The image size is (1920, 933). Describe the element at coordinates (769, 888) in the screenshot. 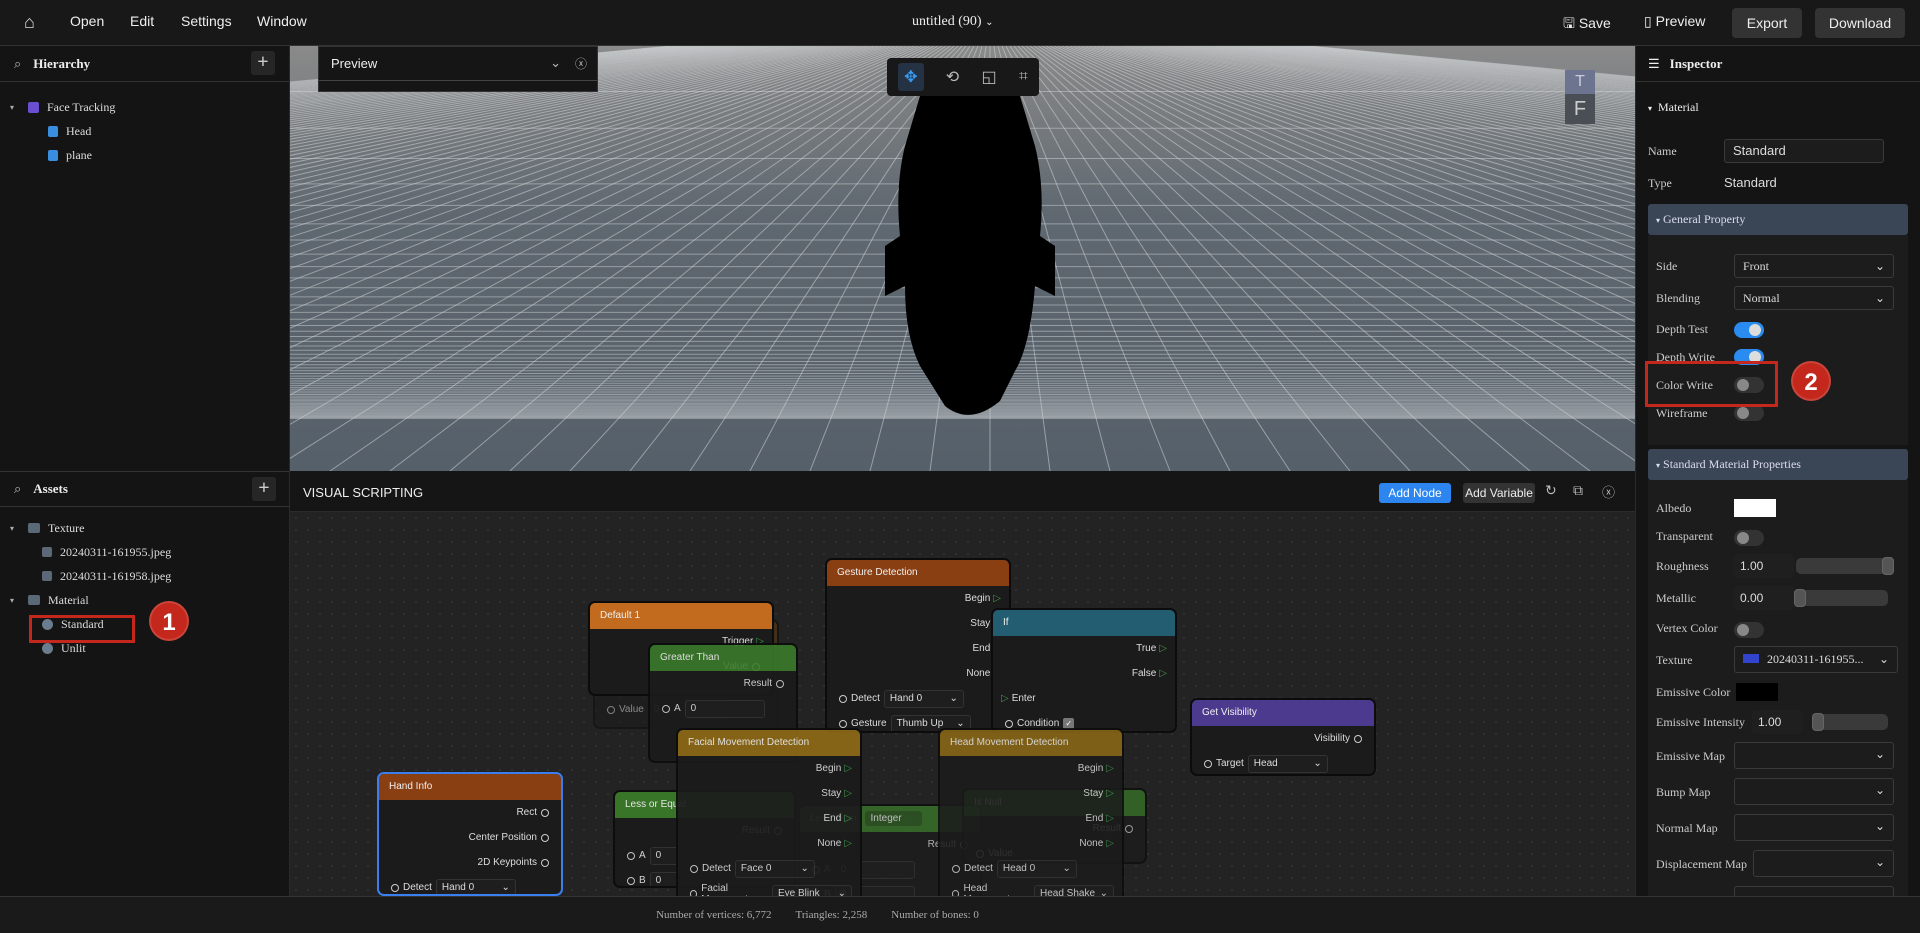

I see `input-port-facial-movement: Facial Movement Eye Blink Left ⌄` at that location.